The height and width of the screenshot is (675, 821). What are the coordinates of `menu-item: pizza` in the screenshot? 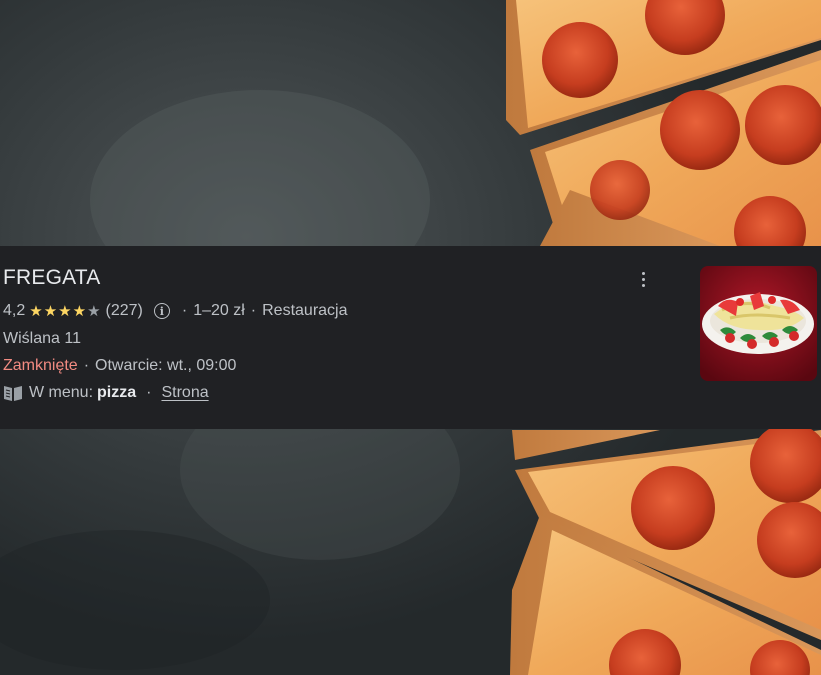 It's located at (117, 392).